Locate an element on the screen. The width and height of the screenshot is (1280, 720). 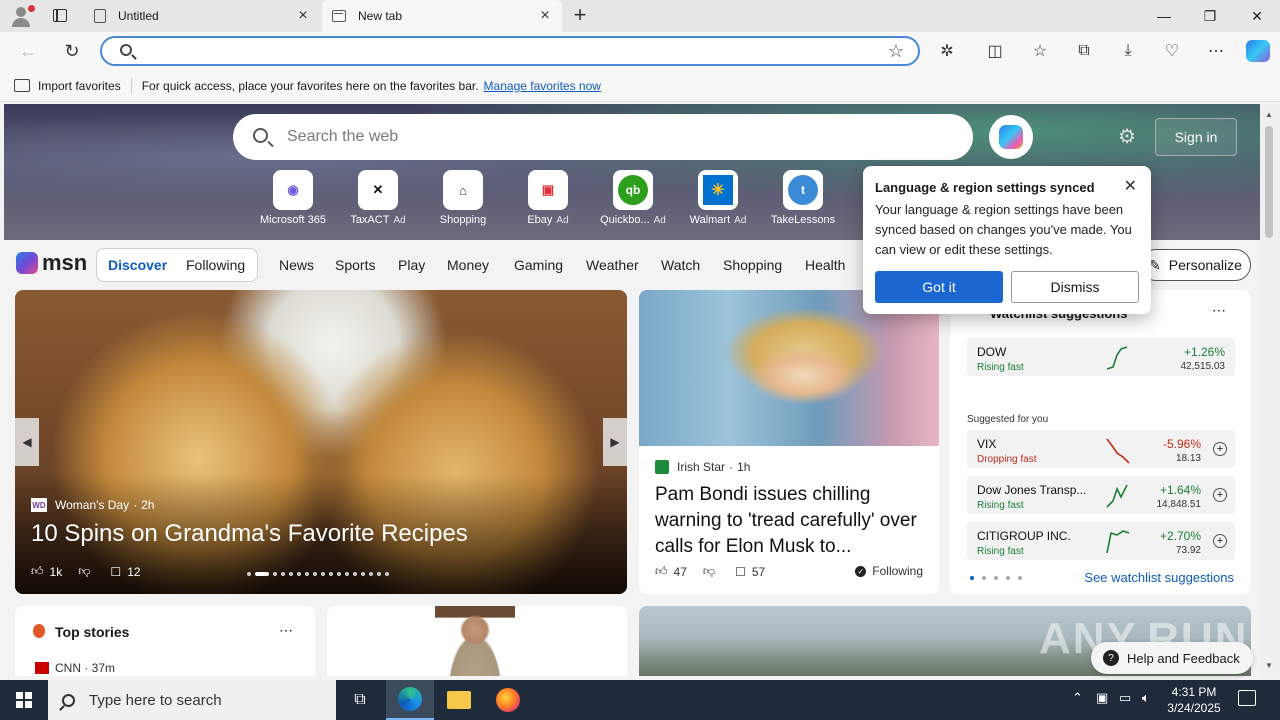
story-title: 10 Spins on Grandma's Favorite Recipes is located at coordinates (249, 534).